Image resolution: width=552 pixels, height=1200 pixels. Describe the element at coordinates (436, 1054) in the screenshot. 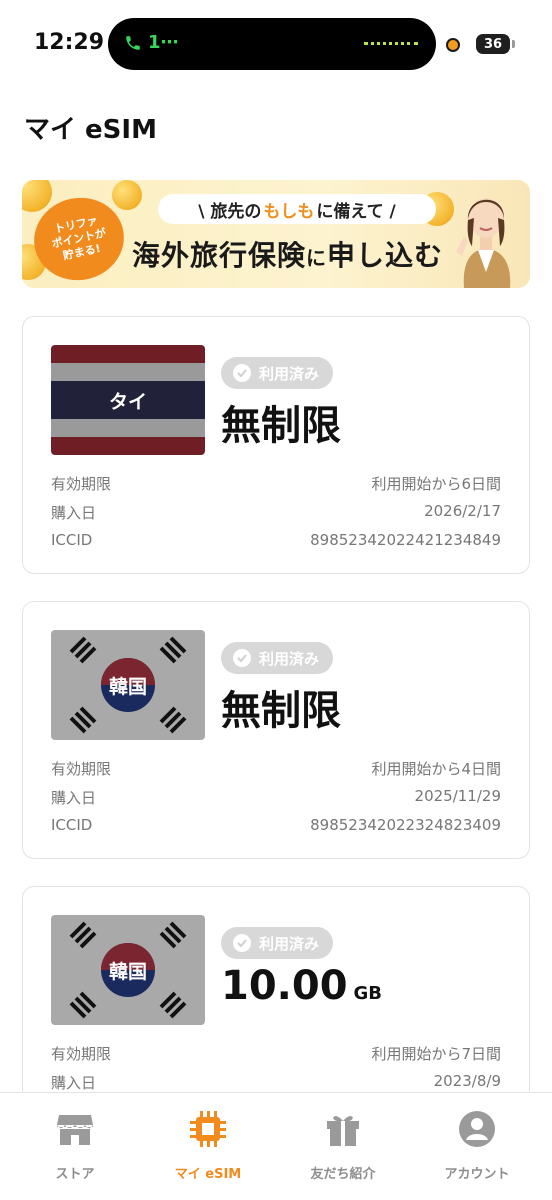

I see `row-value: 利用開始から7日間` at that location.